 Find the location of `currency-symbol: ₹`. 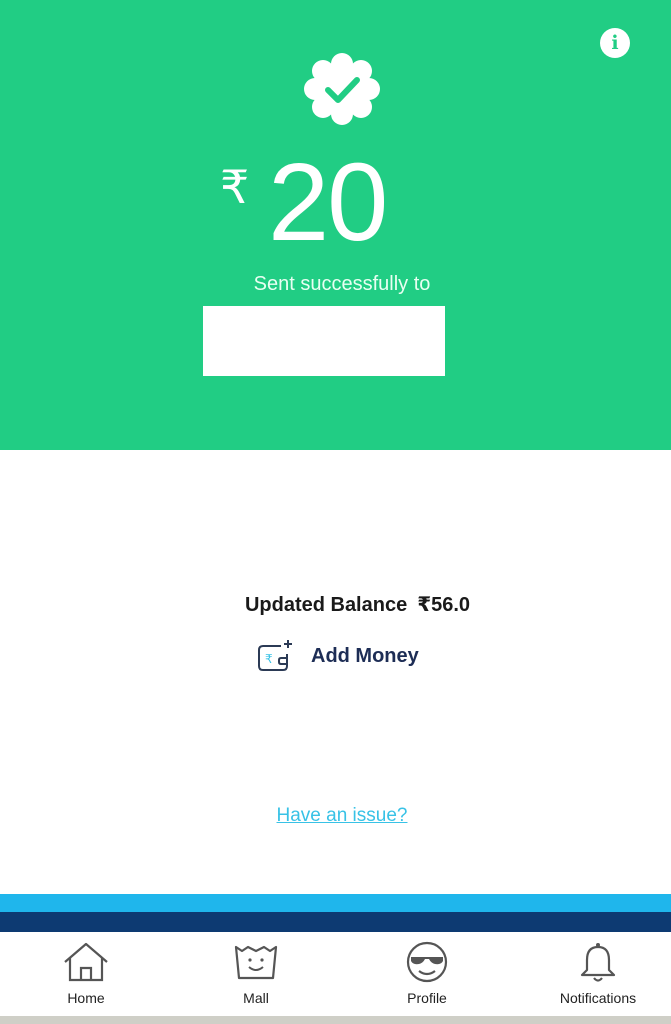

currency-symbol: ₹ is located at coordinates (235, 187).